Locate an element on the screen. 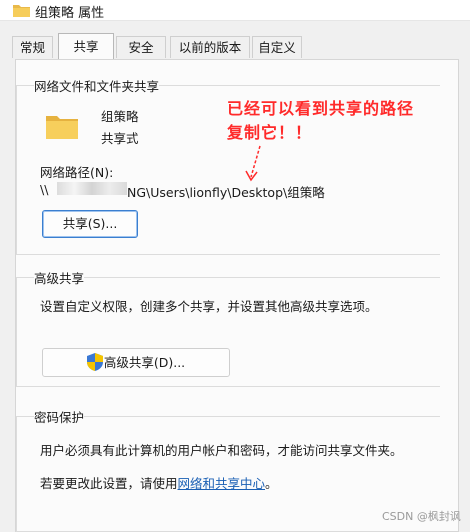  network-share-heading: 网络文件和文件夹共享 is located at coordinates (97, 85).